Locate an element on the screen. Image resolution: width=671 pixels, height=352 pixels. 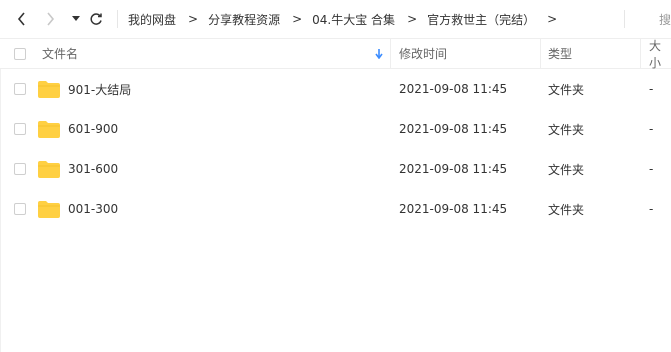
file-row: 601-900 2021-09-08 11:45 文件夹 - is located at coordinates (335, 129).